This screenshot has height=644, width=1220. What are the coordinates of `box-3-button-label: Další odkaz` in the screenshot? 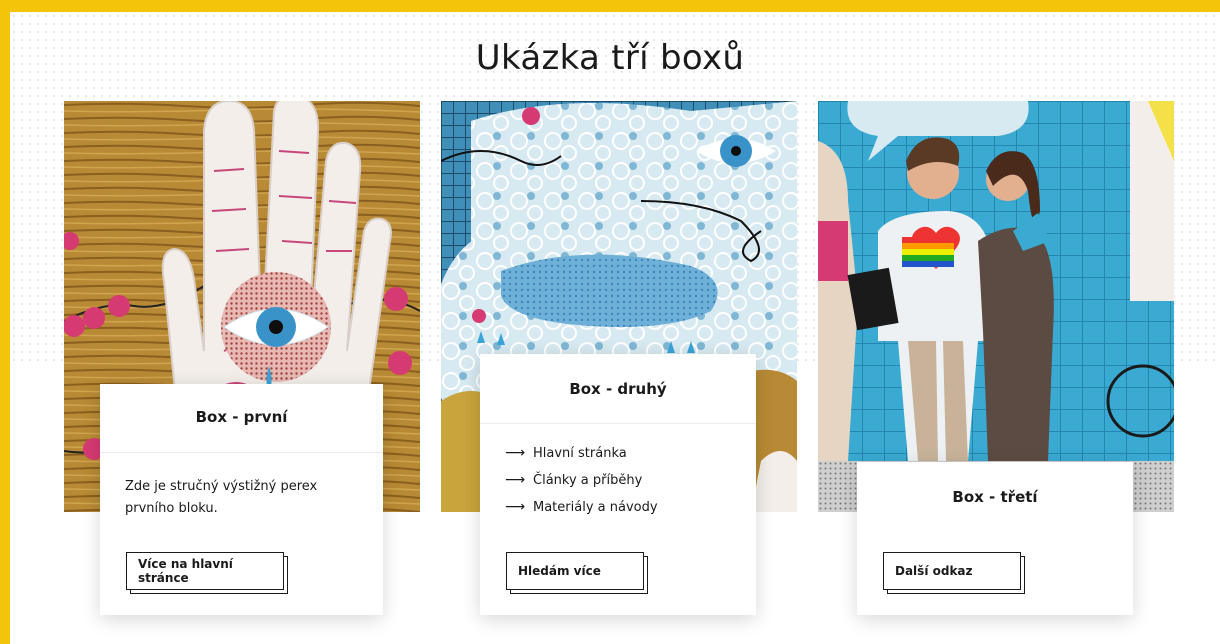 It's located at (952, 571).